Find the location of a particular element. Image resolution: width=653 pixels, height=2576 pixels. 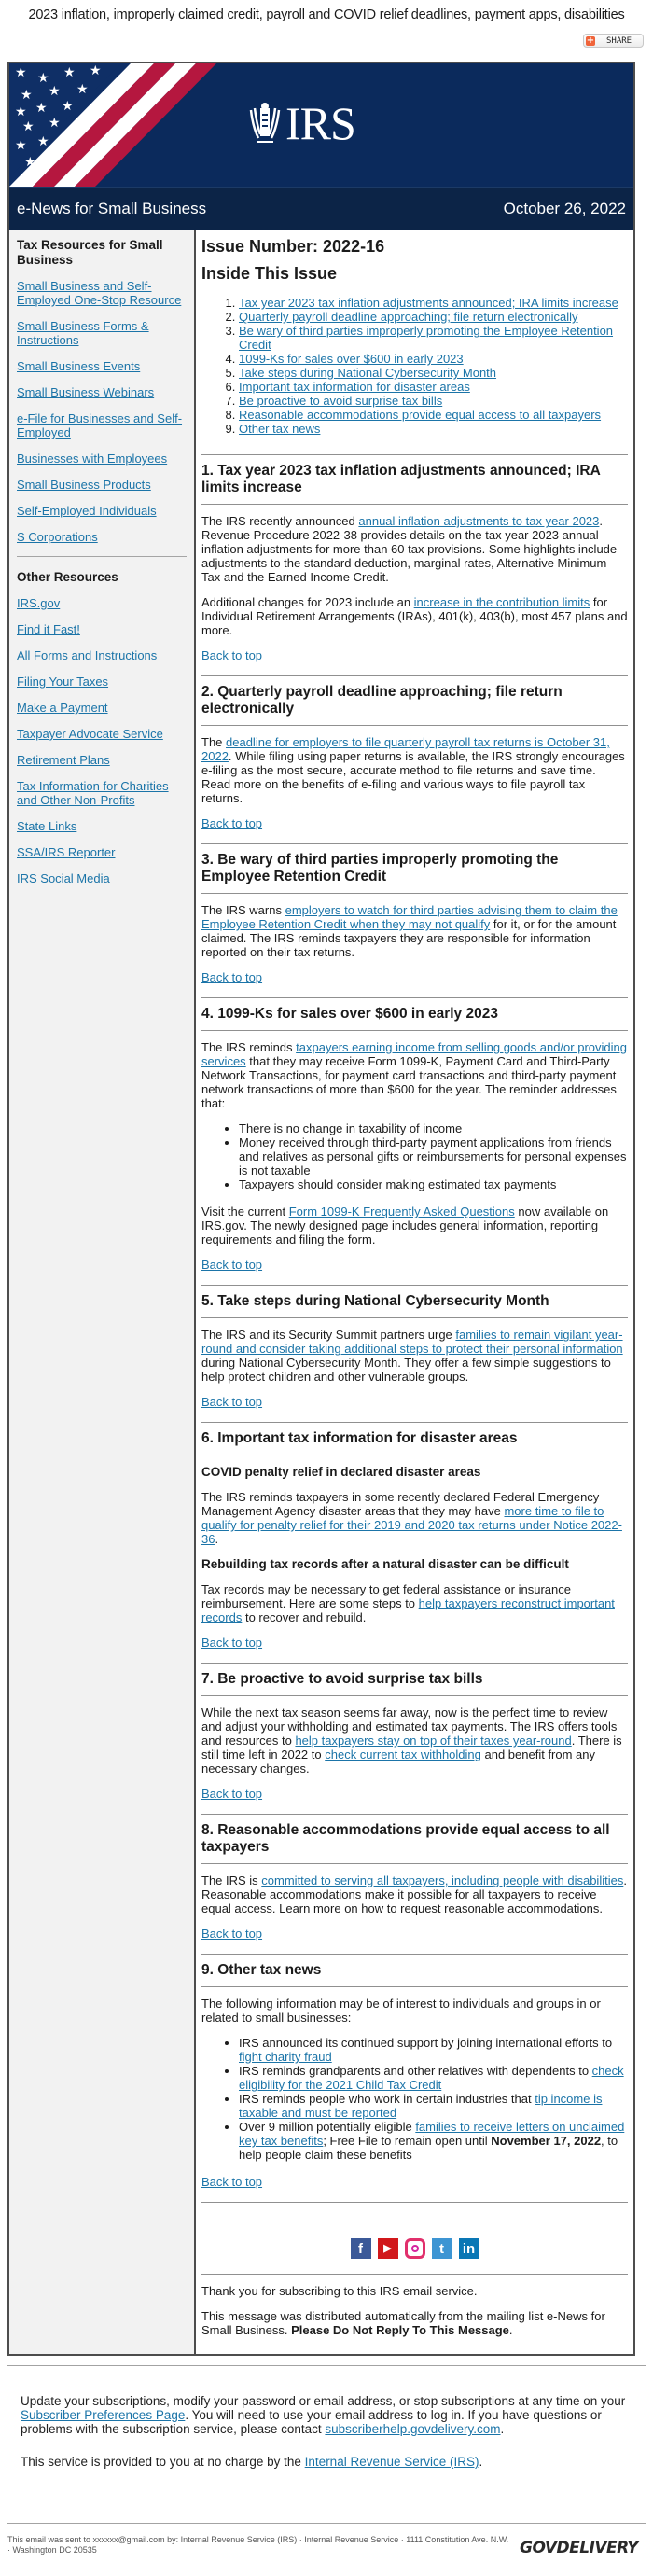

twitter-icon: t is located at coordinates (441, 2248).